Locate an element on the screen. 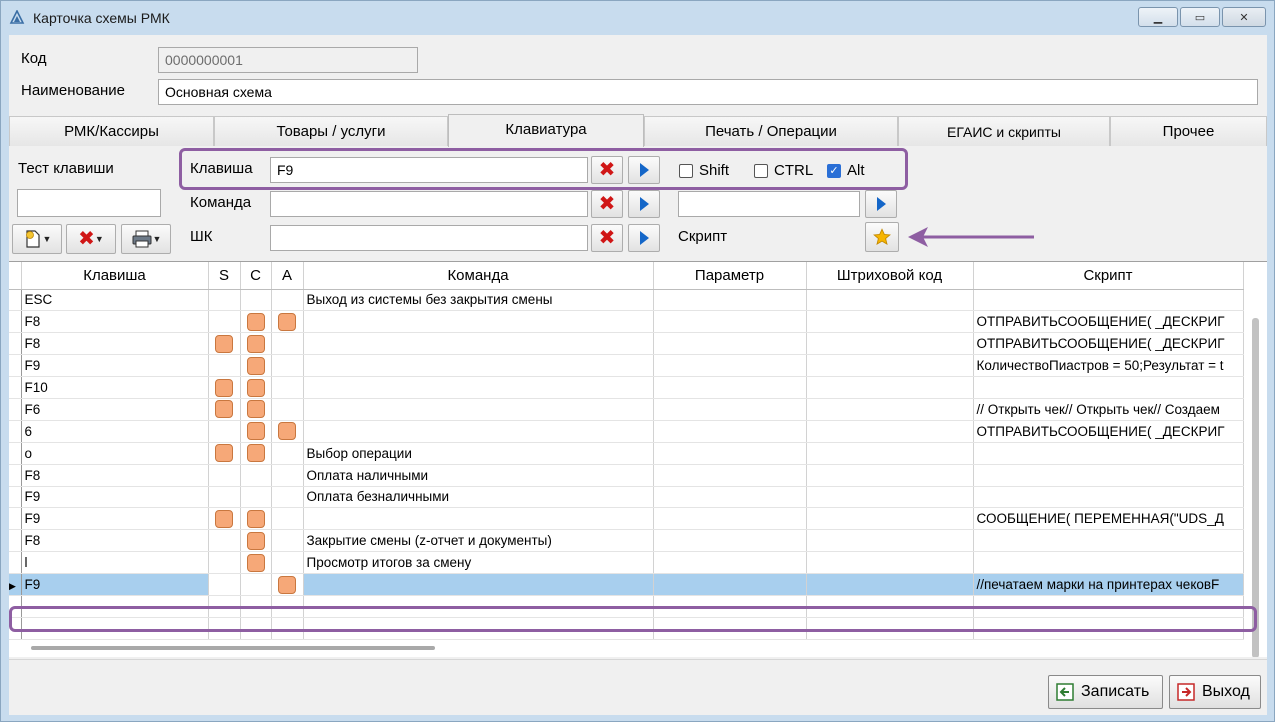  cell-key: l is located at coordinates (115, 563).